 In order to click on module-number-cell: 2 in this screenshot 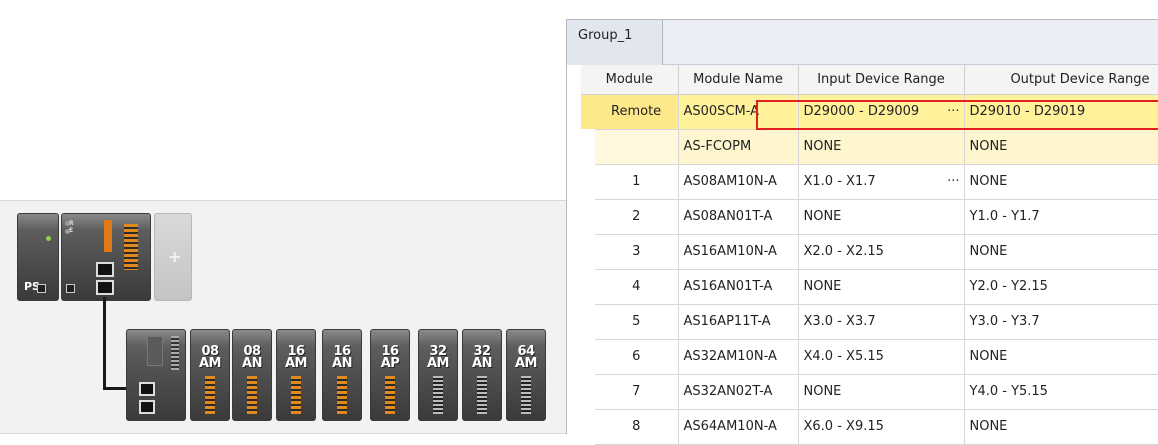, I will do `click(623, 217)`.